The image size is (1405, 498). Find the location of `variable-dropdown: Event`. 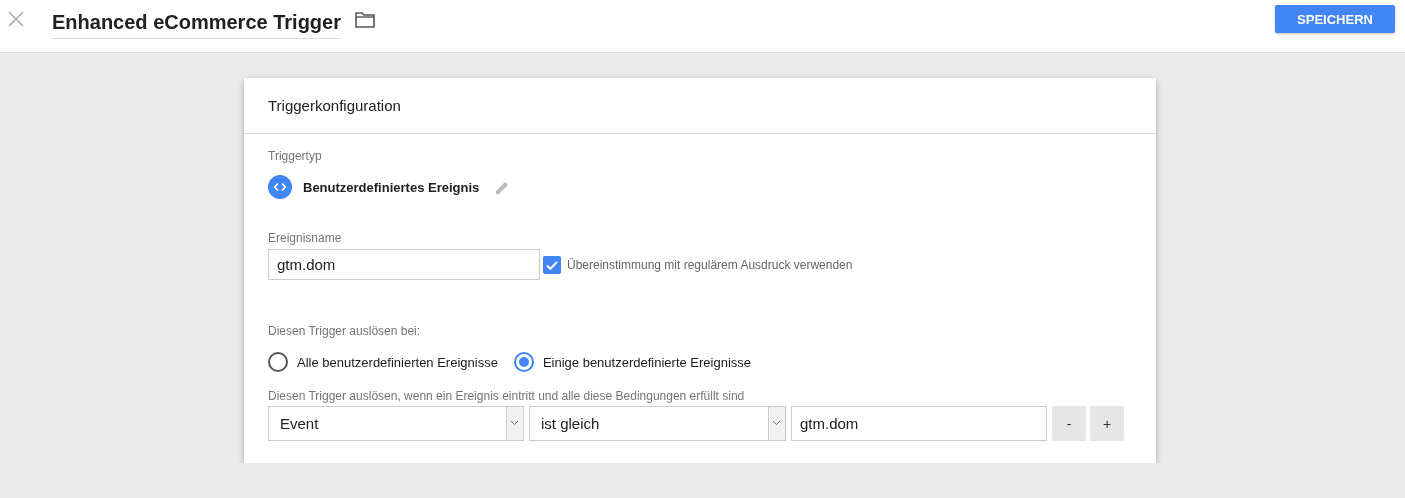

variable-dropdown: Event is located at coordinates (396, 423).